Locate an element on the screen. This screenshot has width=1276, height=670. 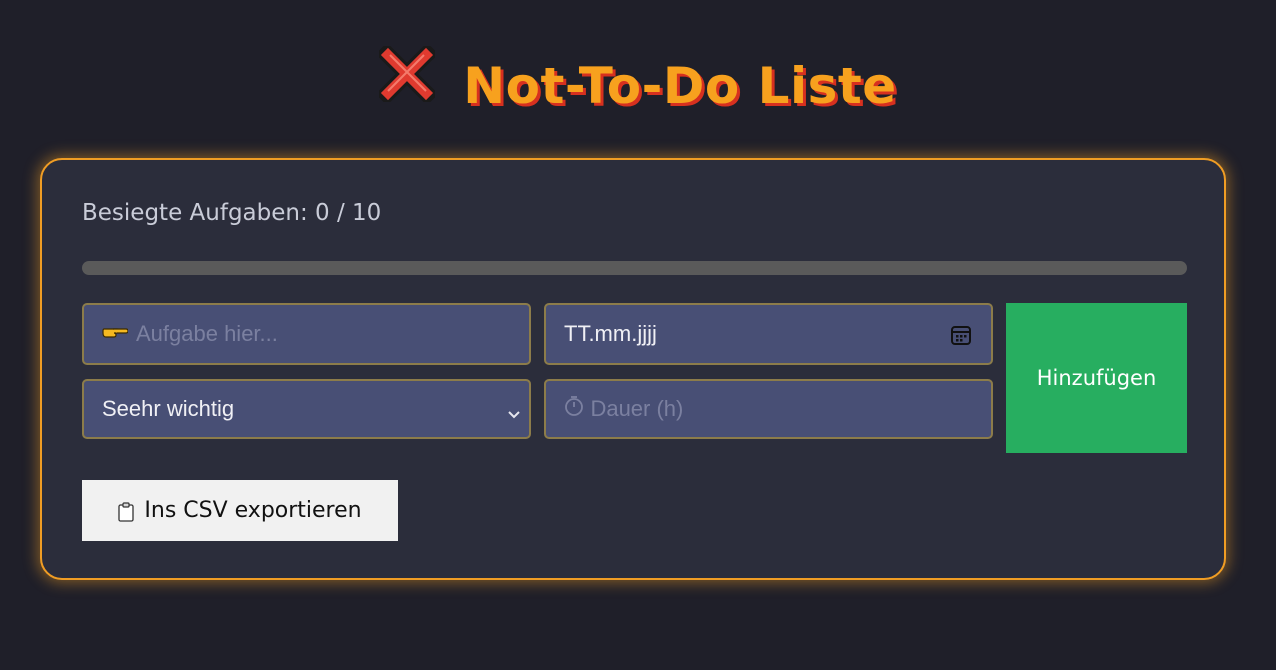
add-button: Hinzufügen is located at coordinates (1096, 378).